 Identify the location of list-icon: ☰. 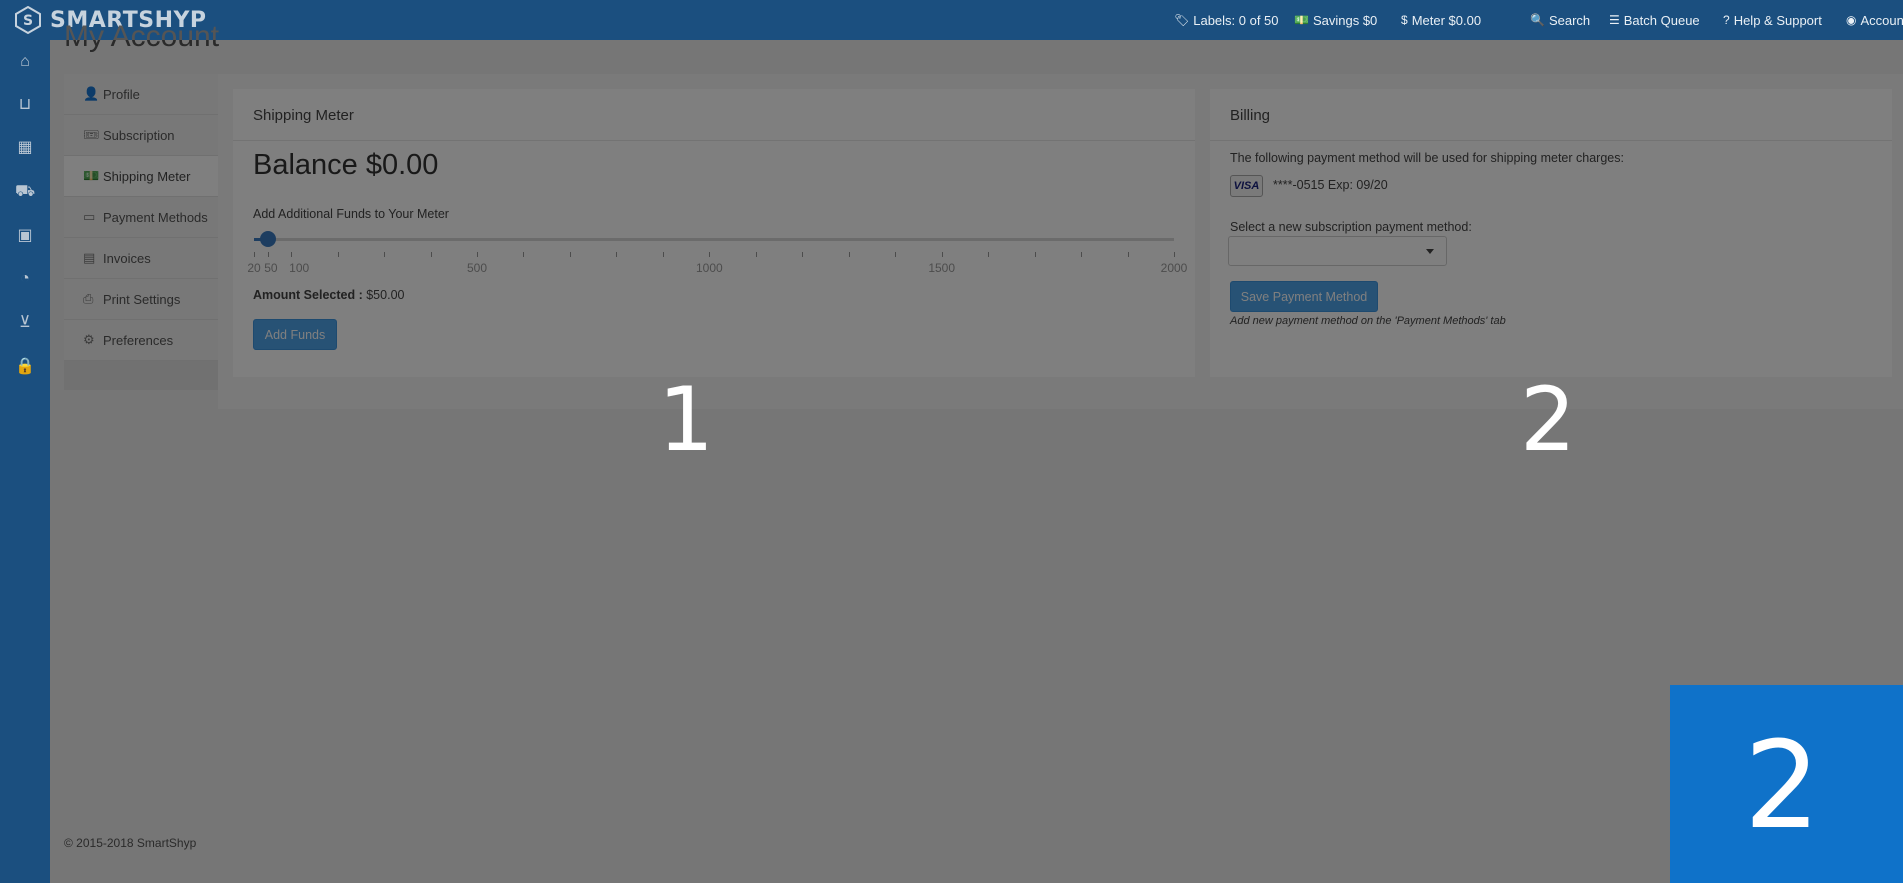
(1614, 20).